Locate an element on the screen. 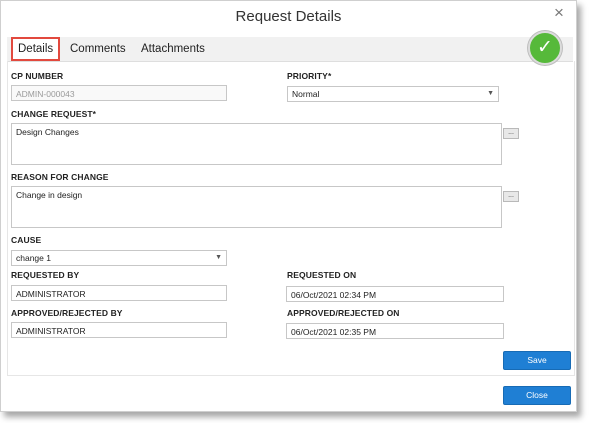 Image resolution: width=589 pixels, height=423 pixels. requested-on-label: REQUESTED ON is located at coordinates (322, 275).